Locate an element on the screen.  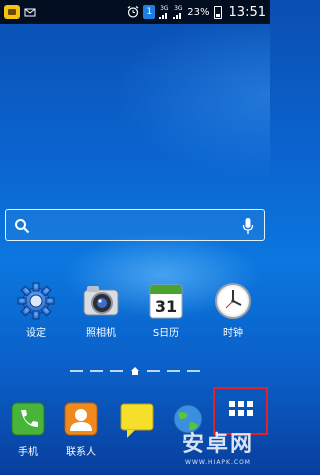
dock-messages is located at coordinates (135, 421).